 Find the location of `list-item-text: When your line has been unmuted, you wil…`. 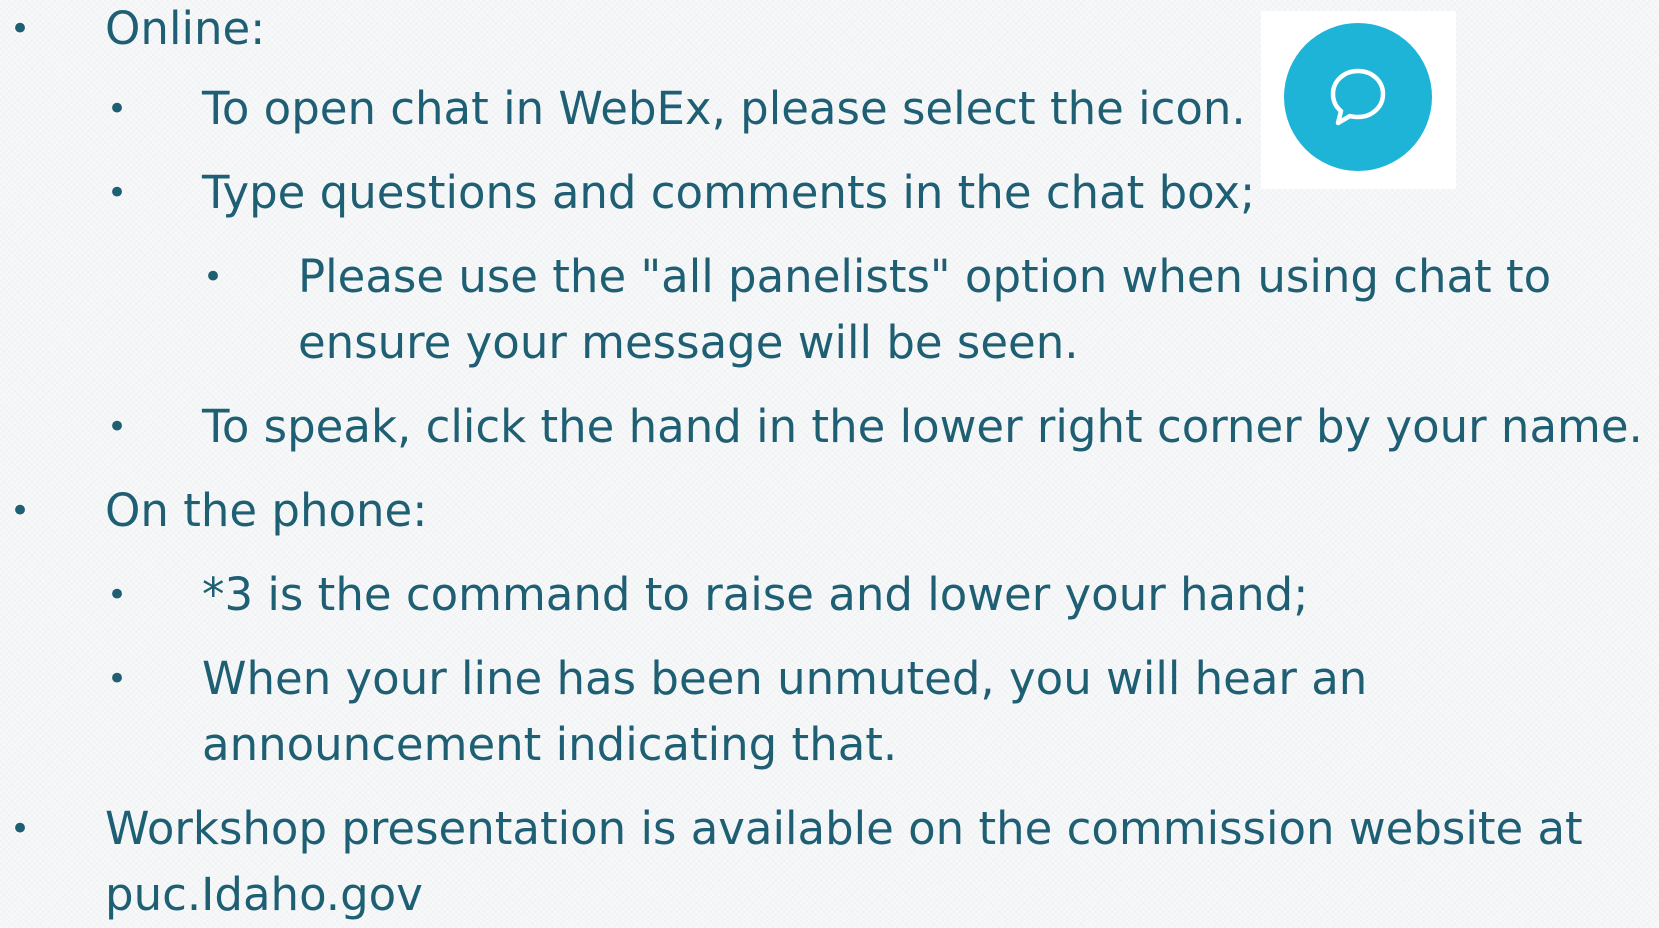

list-item-text: When your line has been unmuted, you wil… is located at coordinates (785, 678).